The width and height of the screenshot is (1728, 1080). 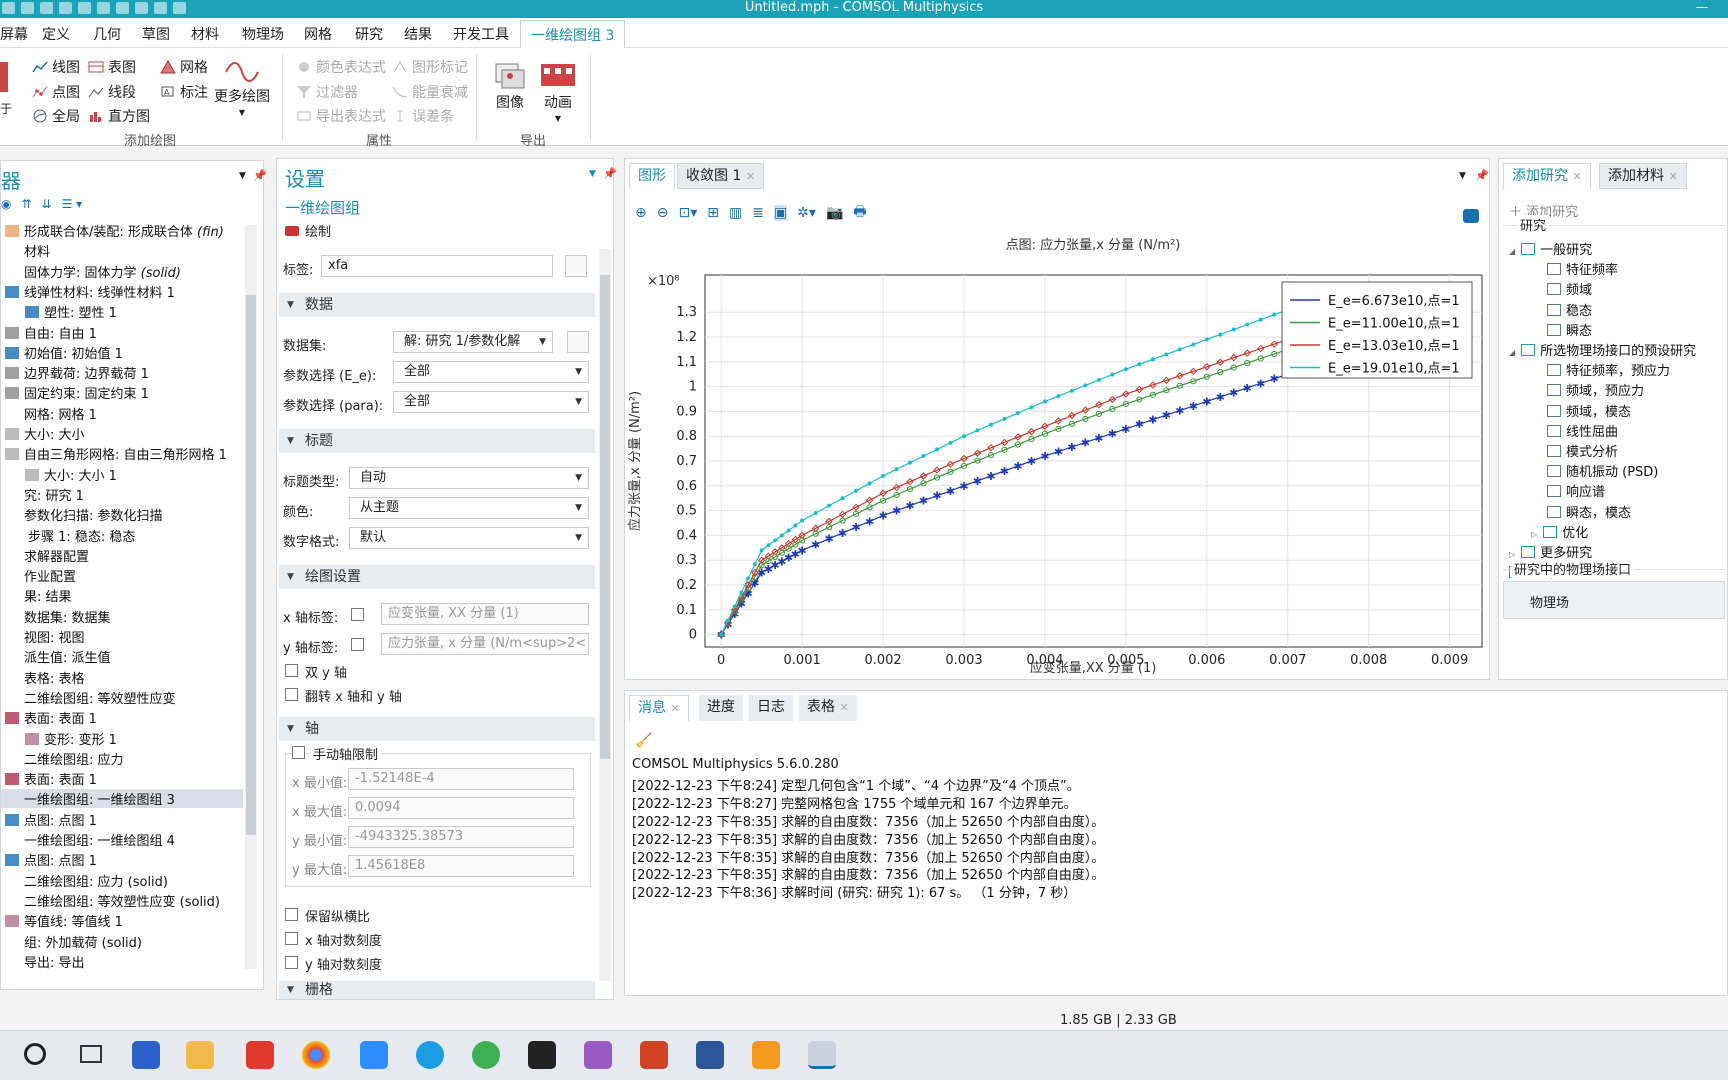 What do you see at coordinates (291, 962) in the screenshot?
I see `ylog-checkbox` at bounding box center [291, 962].